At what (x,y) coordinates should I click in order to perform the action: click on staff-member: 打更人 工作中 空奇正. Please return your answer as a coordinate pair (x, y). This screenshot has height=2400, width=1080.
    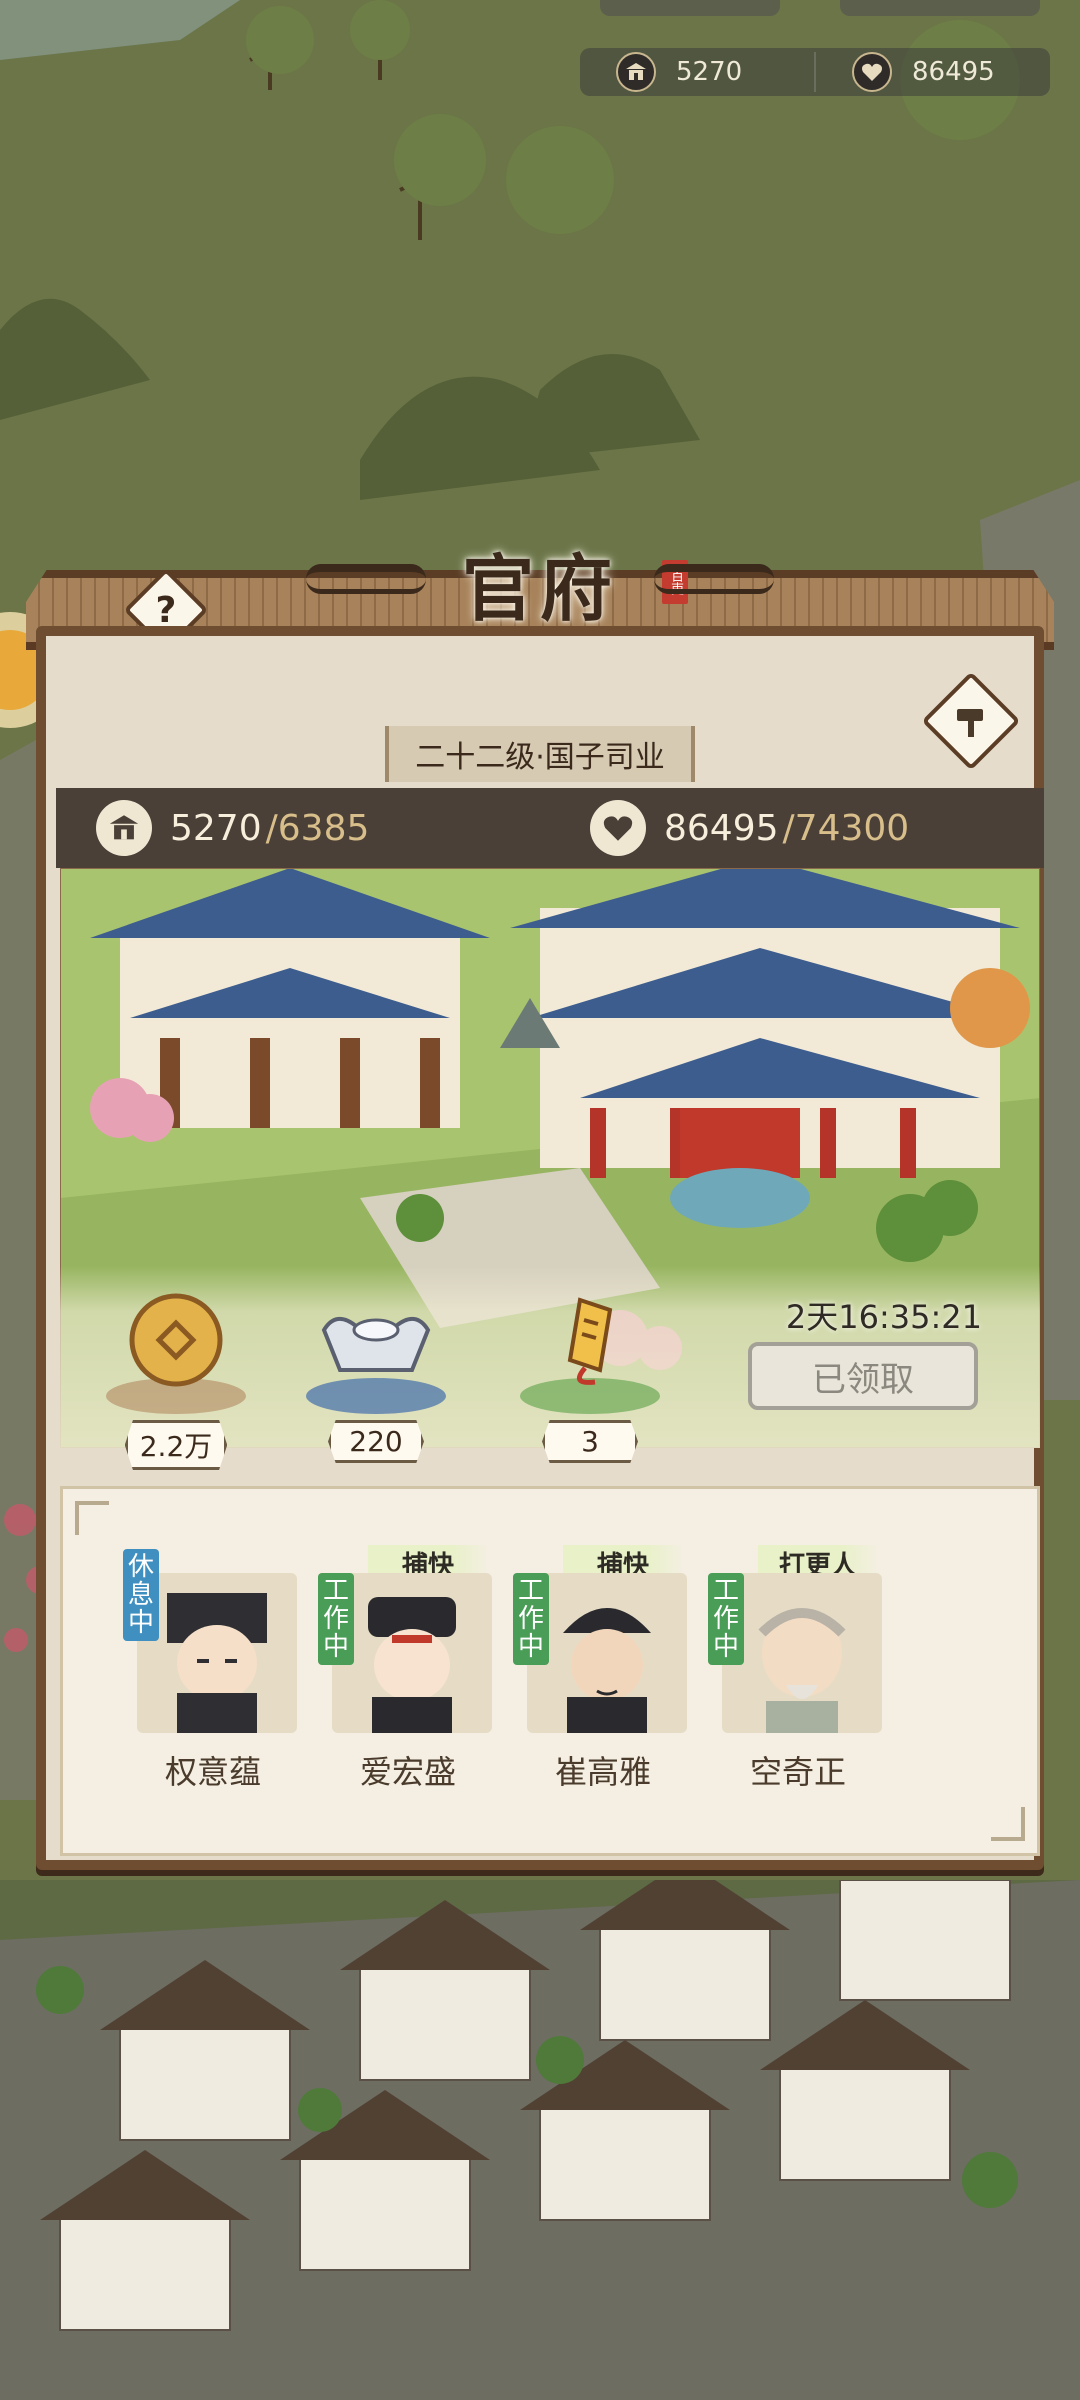
    Looking at the image, I should click on (798, 1669).